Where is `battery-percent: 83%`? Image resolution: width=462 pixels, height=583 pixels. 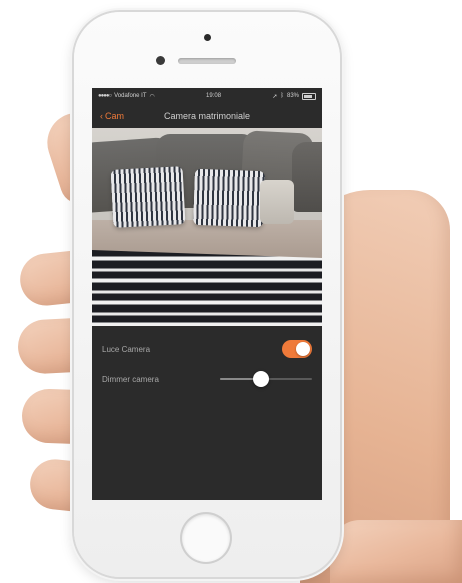
battery-percent: 83% is located at coordinates (292, 96).